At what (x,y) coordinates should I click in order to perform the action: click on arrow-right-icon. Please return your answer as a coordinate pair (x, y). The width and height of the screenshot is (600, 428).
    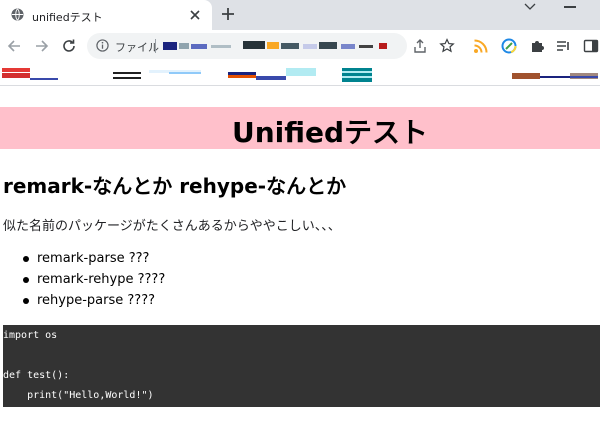
    Looking at the image, I should click on (42, 46).